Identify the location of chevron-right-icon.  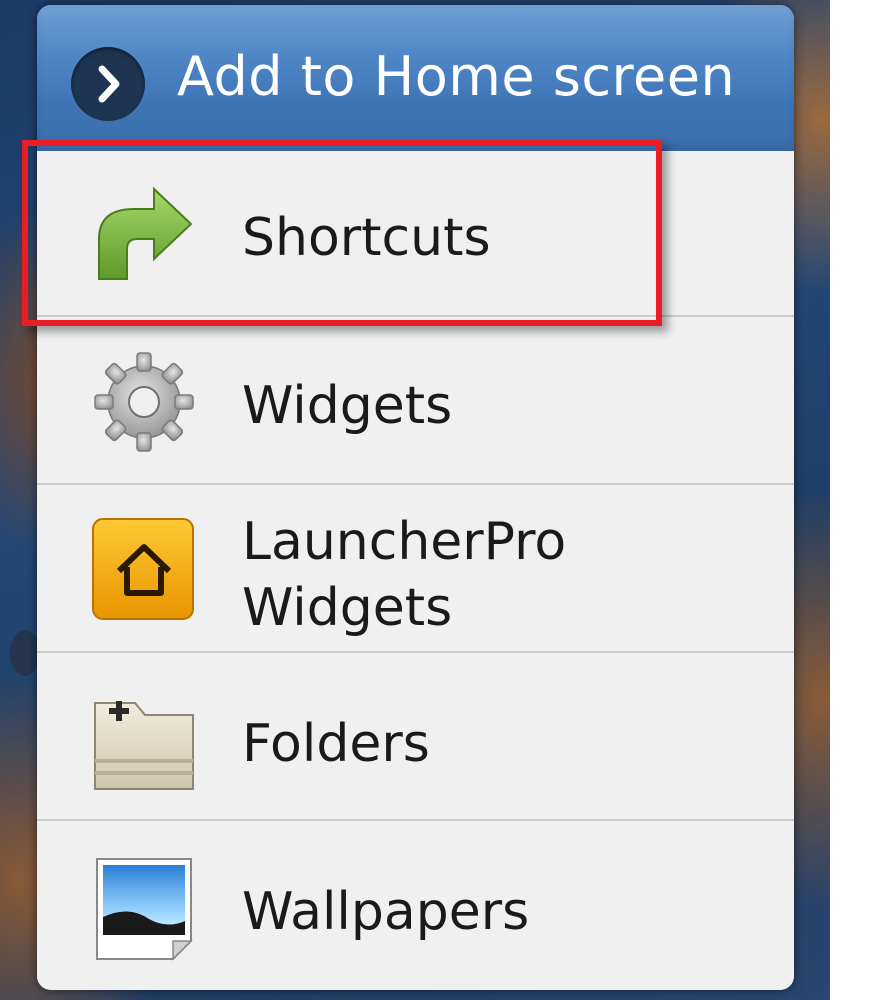
(108, 84).